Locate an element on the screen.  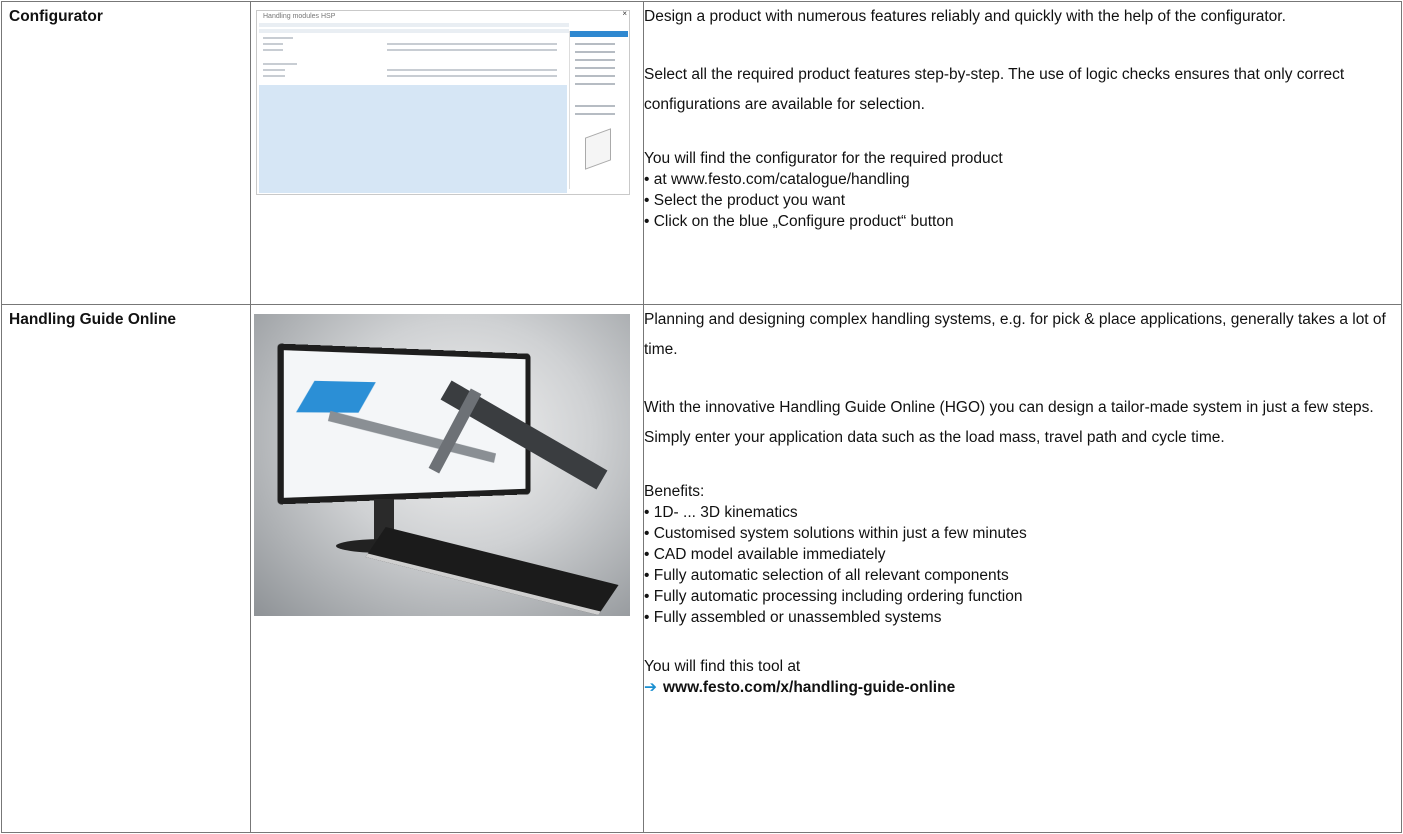
screenshot-title: Handling modules HSP is located at coordinates (299, 16).